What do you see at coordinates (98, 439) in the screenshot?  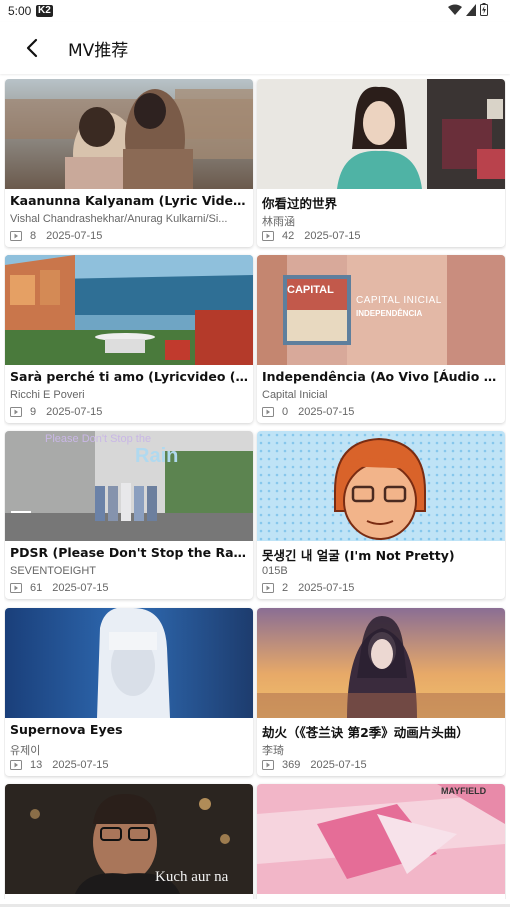 I see `thumb-text-1: Please Don't Stop the` at bounding box center [98, 439].